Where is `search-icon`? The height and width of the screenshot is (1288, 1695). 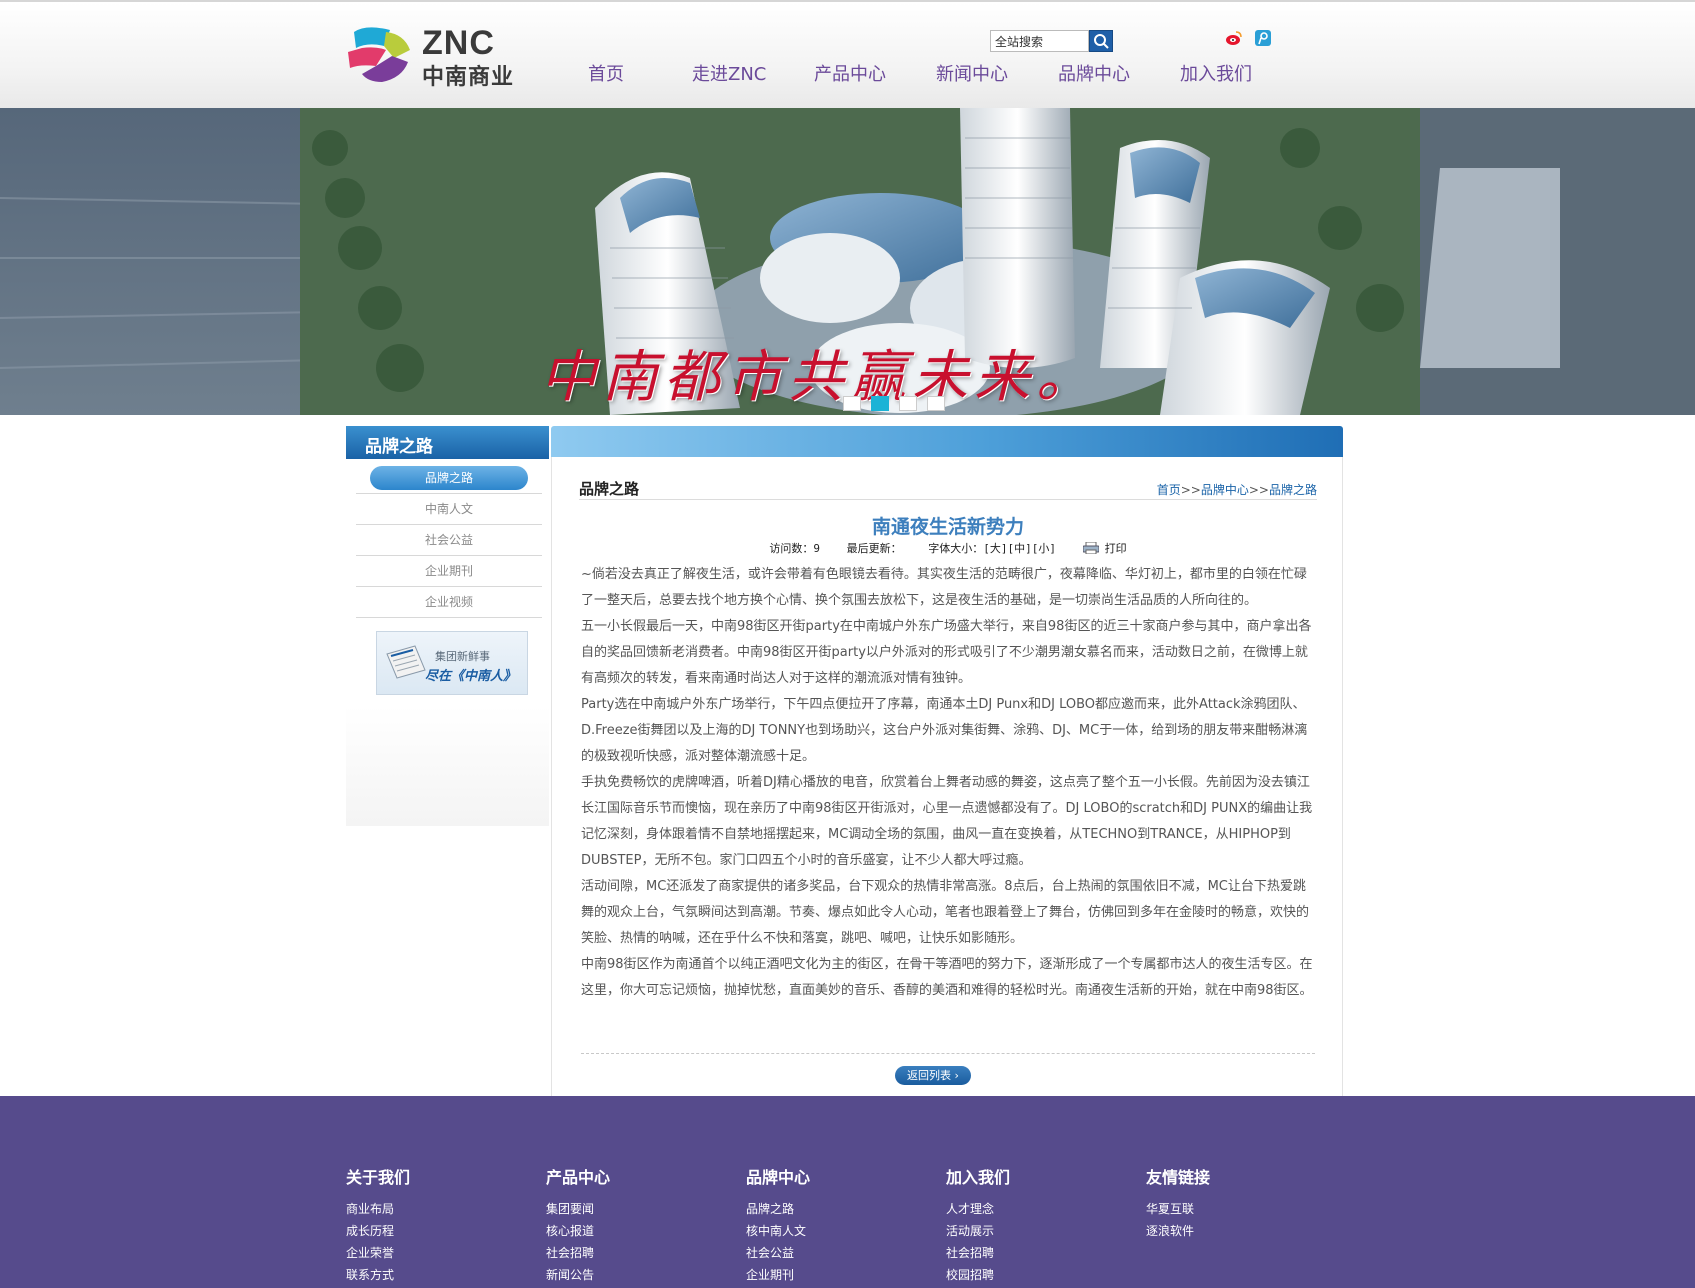
search-icon is located at coordinates (1101, 41).